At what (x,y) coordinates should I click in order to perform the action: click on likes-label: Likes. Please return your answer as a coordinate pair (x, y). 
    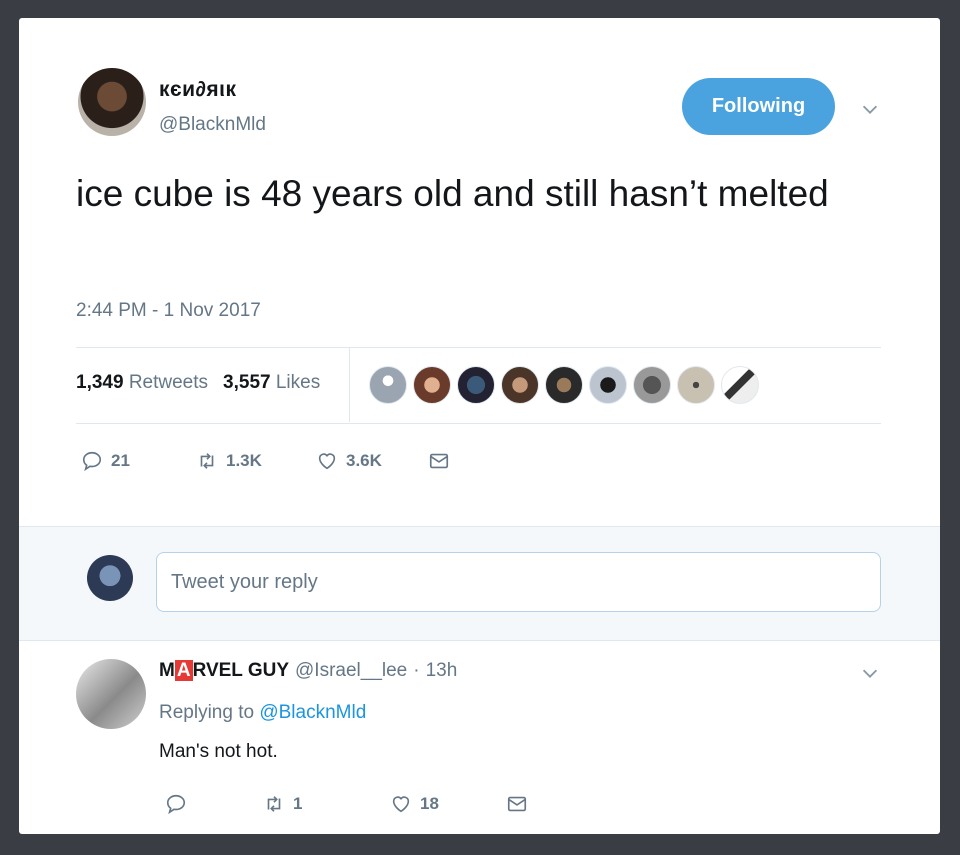
    Looking at the image, I should click on (298, 382).